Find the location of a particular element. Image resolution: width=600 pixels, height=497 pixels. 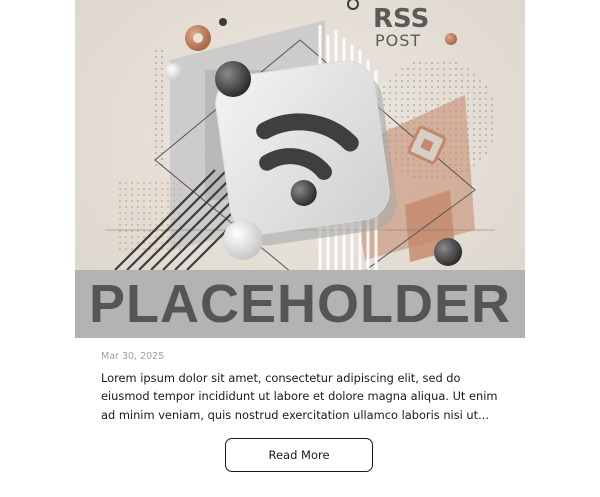

read-more-button: Read More is located at coordinates (299, 455).